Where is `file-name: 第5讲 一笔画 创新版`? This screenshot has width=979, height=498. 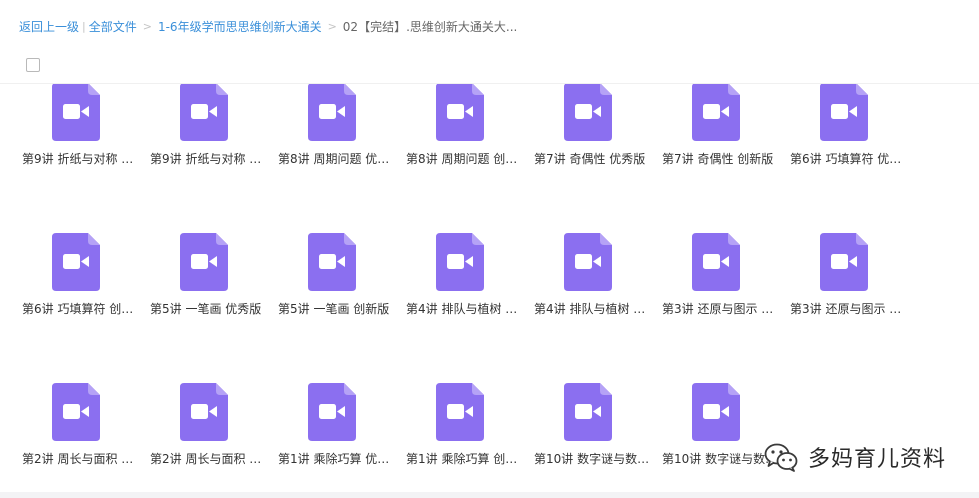
file-name: 第5讲 一笔画 创新版 is located at coordinates (334, 309).